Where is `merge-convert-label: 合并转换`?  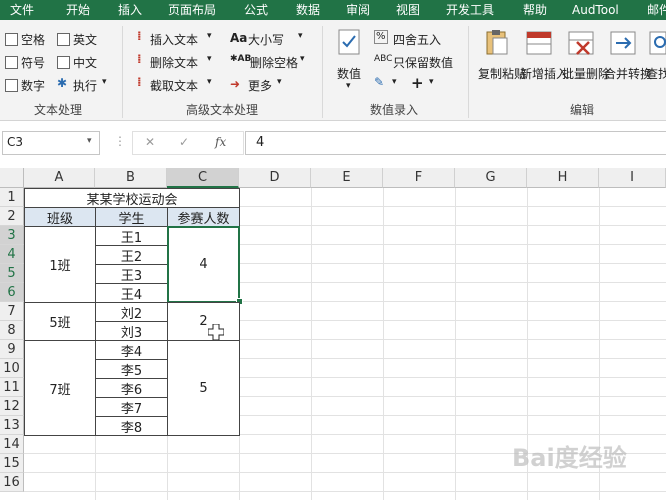 merge-convert-label: 合并转换 is located at coordinates (628, 74).